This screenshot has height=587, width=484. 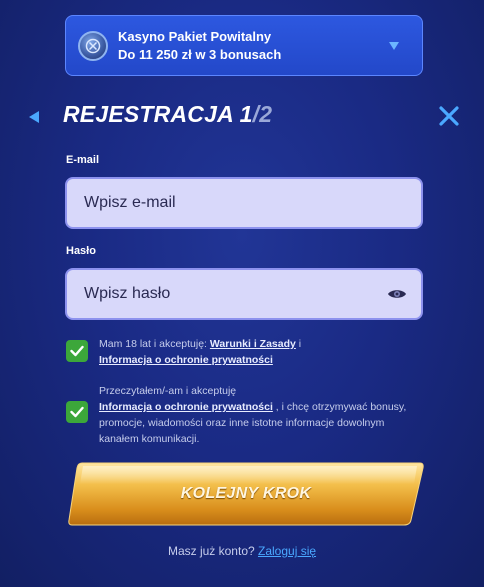 I want to click on password-field: Wpisz hasło, so click(x=244, y=294).